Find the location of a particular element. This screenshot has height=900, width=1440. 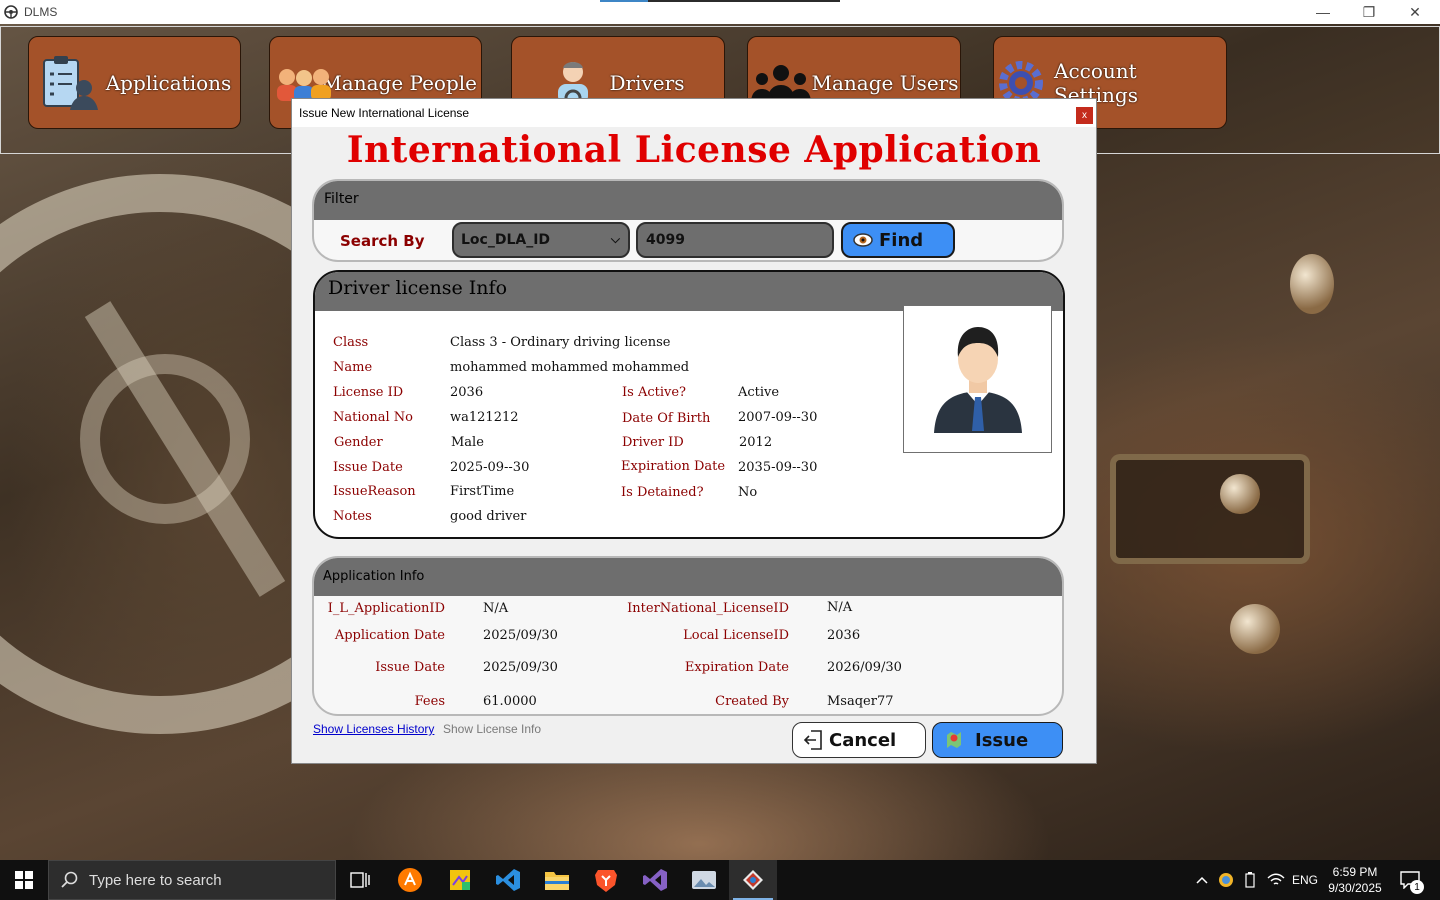

find-button-label: Find is located at coordinates (901, 240).